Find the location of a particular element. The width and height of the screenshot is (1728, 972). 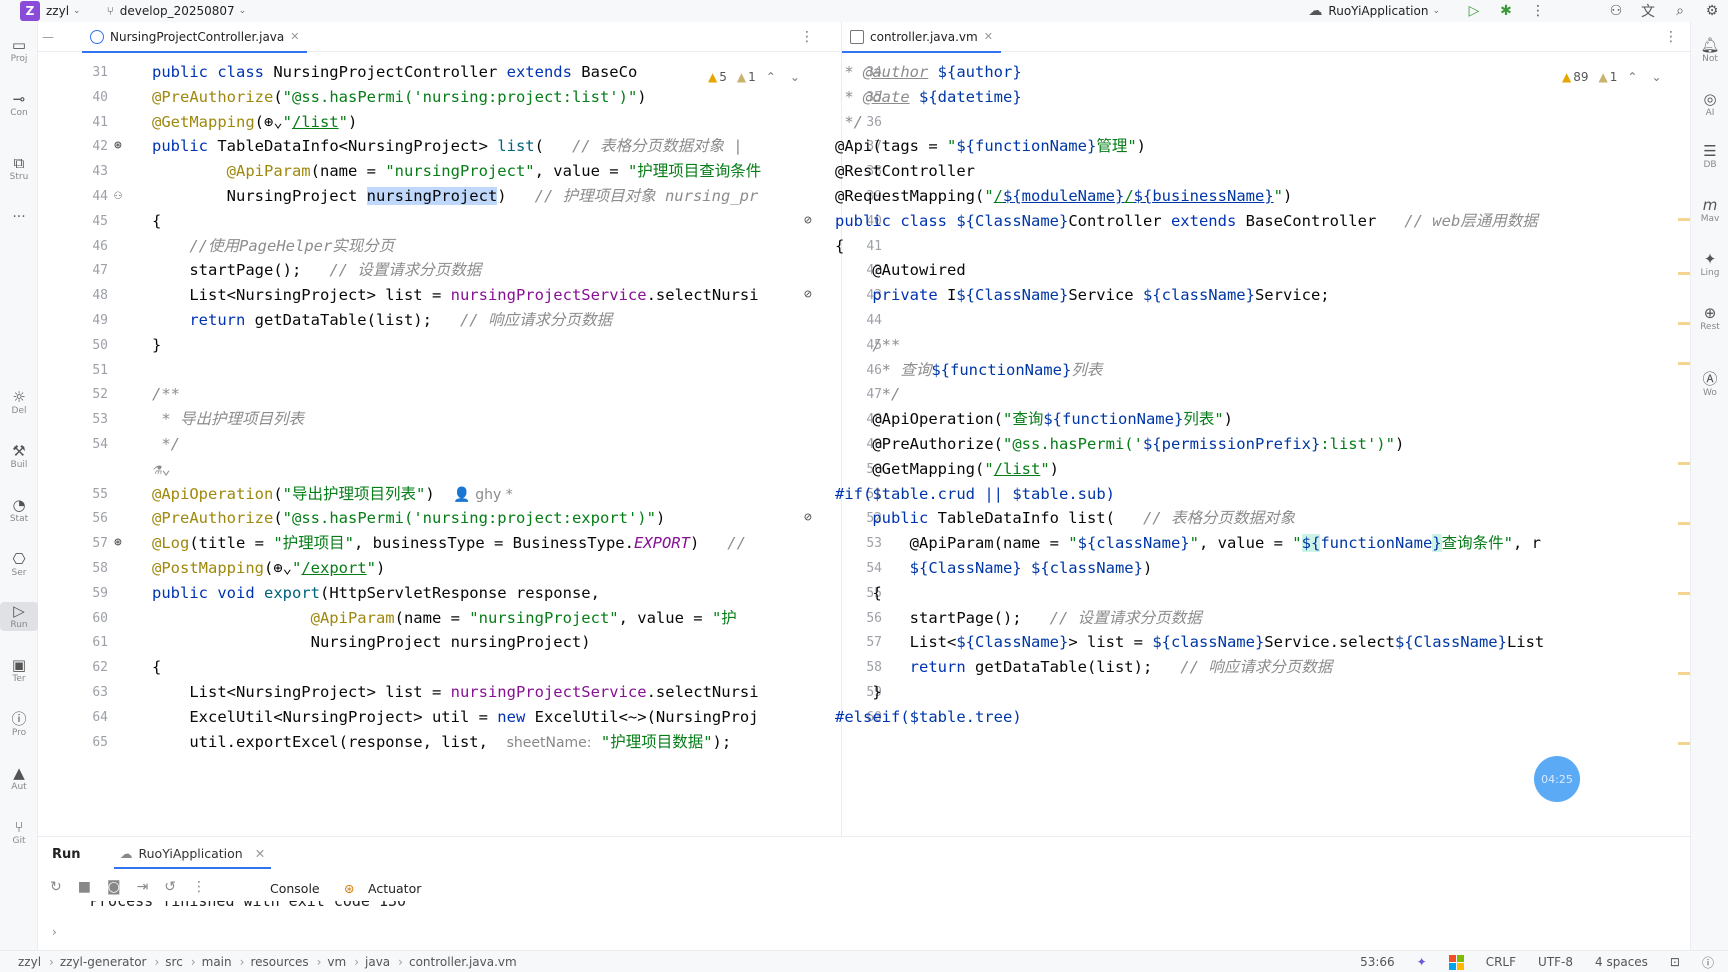

tool-database: ☰ DB is located at coordinates (1709, 156).